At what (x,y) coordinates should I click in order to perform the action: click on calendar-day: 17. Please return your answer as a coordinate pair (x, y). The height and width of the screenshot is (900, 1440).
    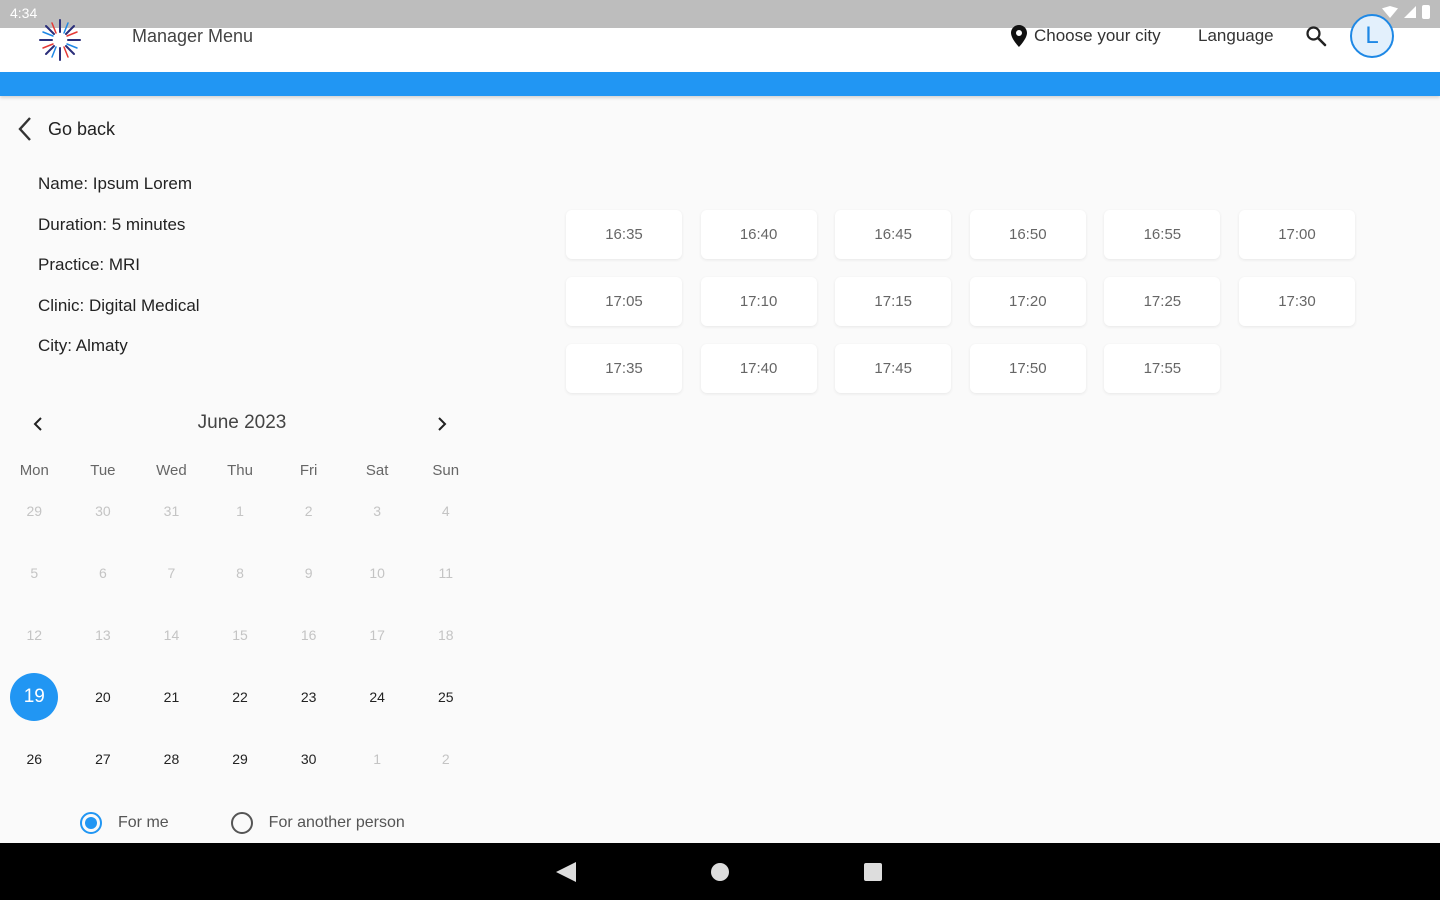
    Looking at the image, I should click on (377, 635).